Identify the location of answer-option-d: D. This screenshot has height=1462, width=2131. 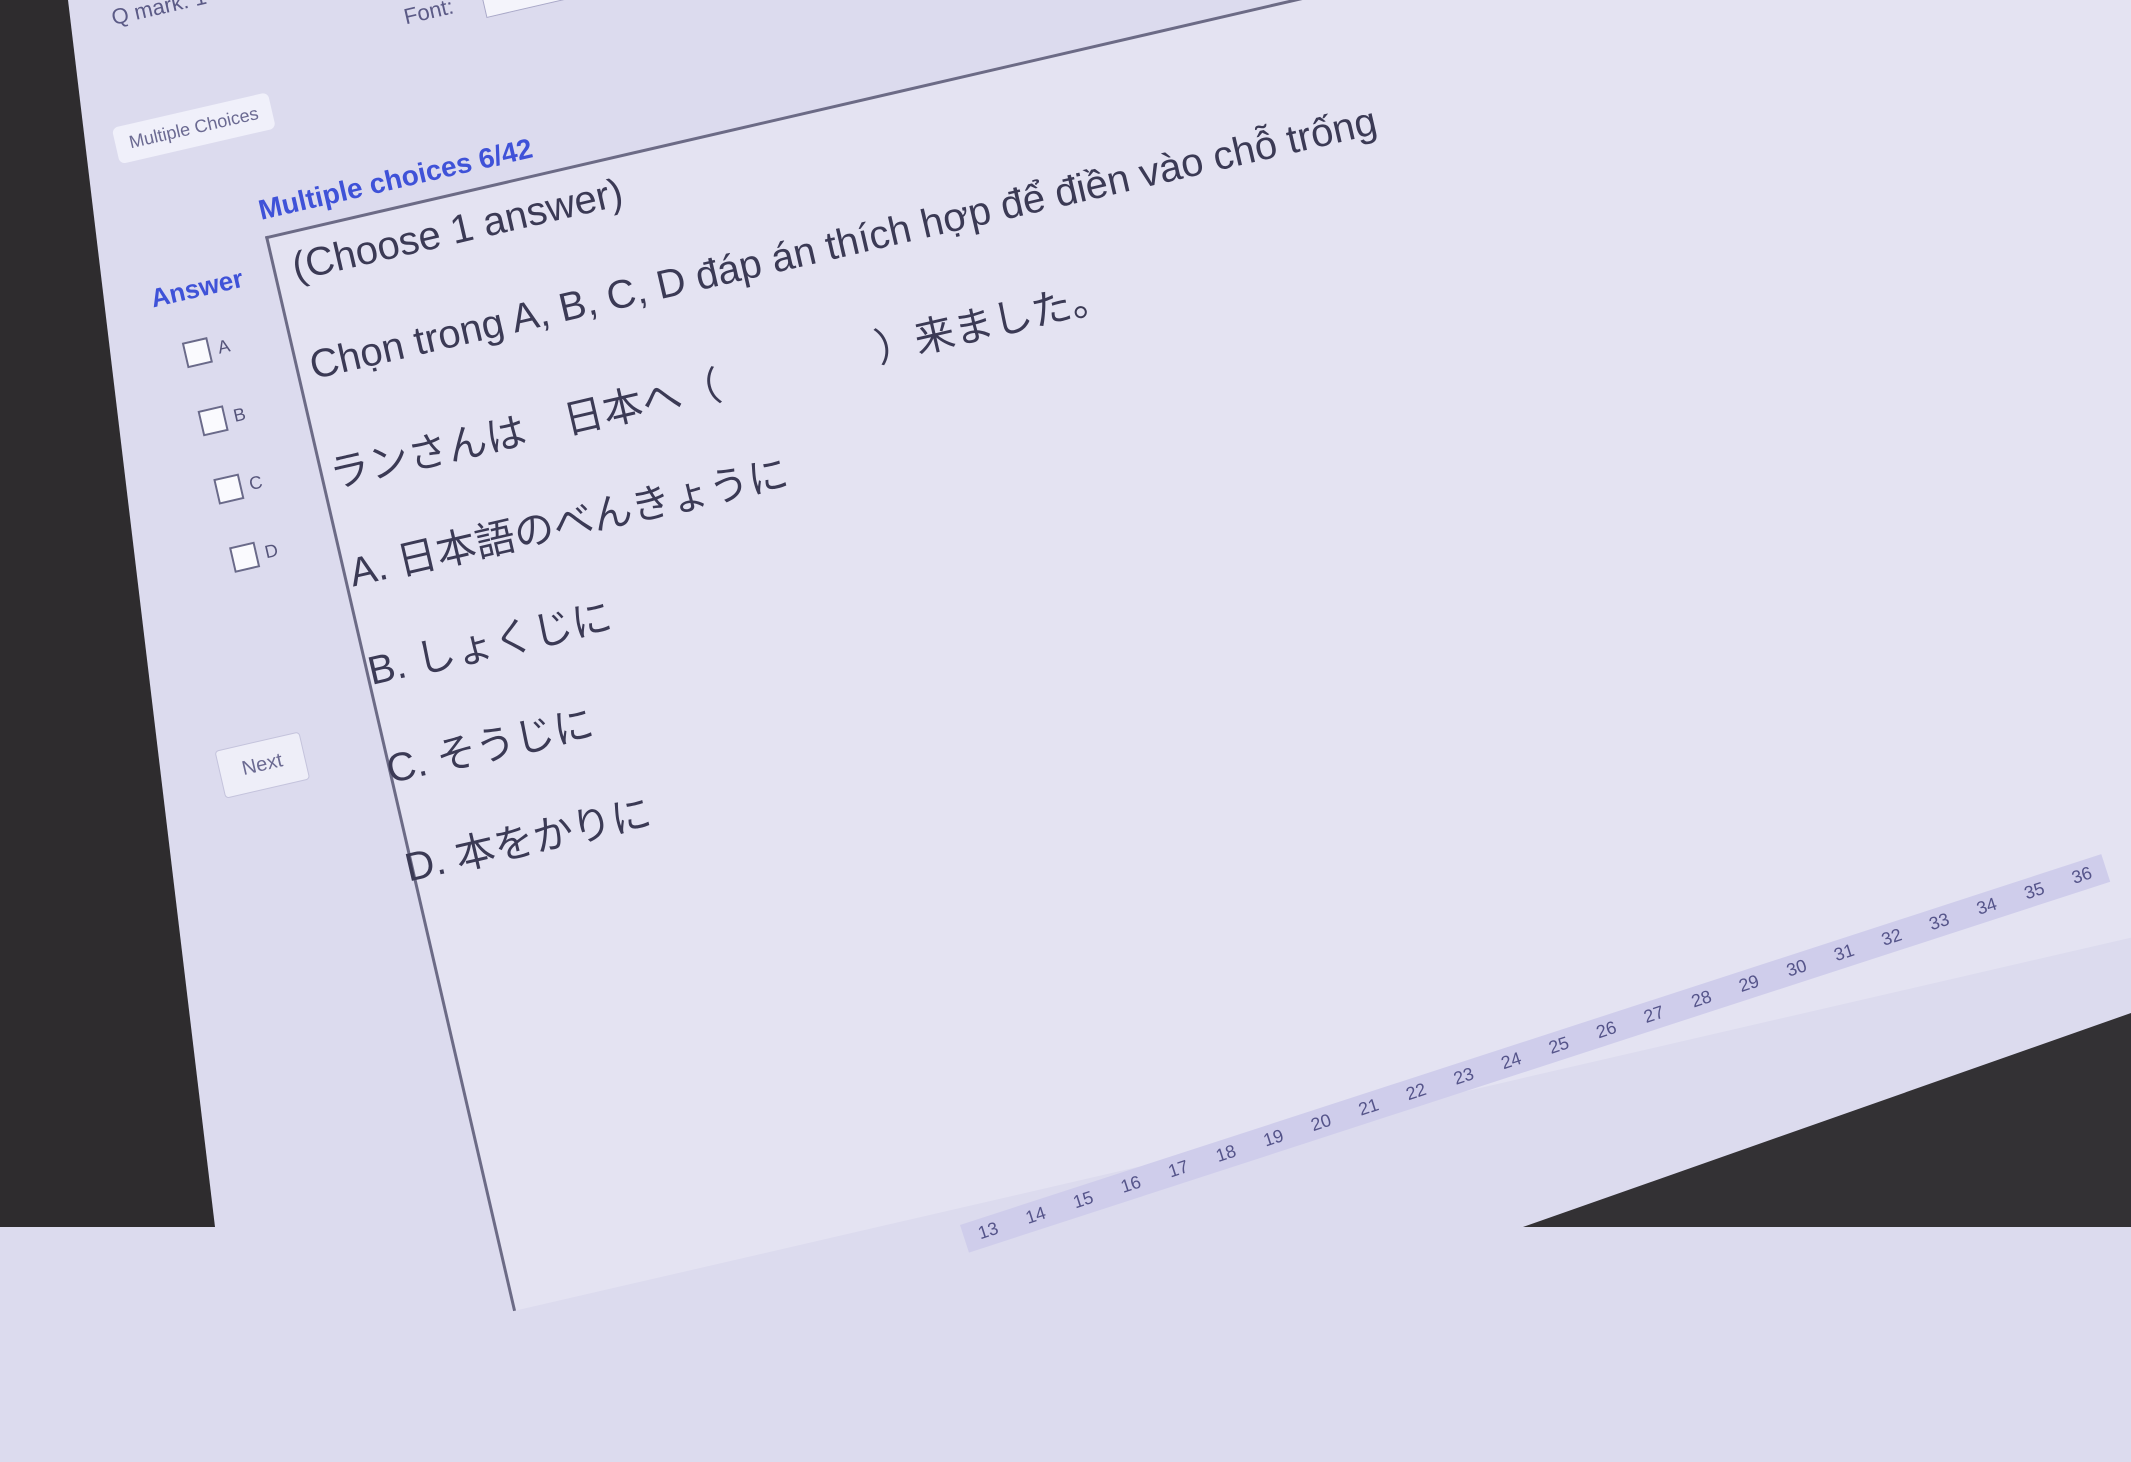
(255, 555).